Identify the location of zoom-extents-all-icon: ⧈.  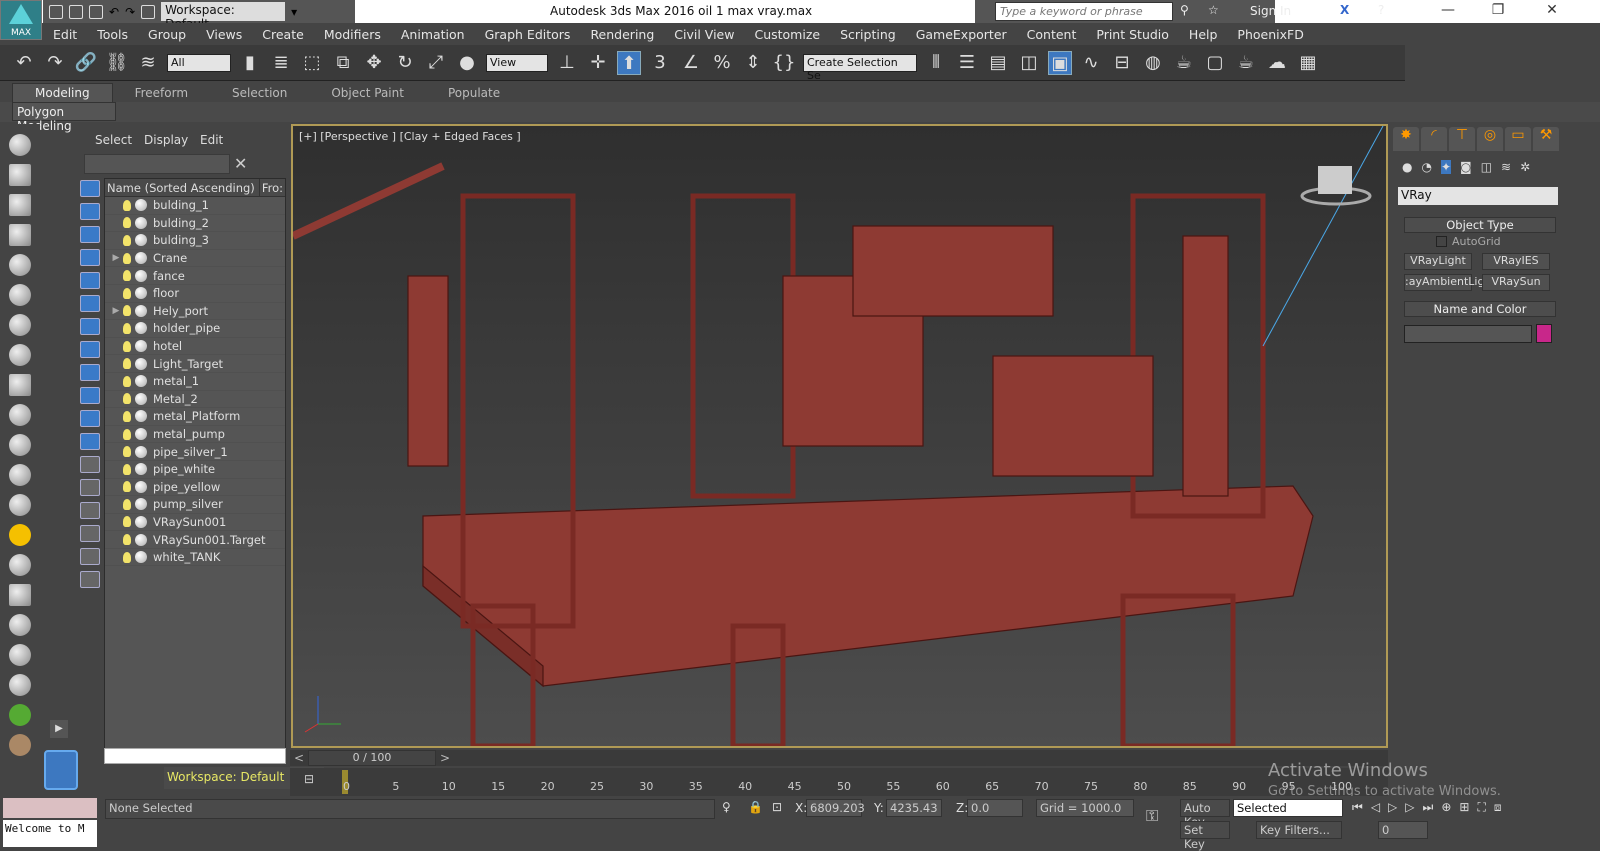
(1498, 807).